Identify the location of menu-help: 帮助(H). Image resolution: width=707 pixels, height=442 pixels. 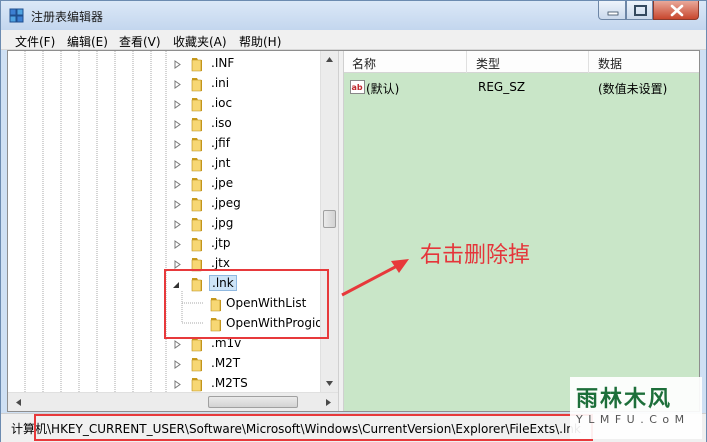
(260, 41).